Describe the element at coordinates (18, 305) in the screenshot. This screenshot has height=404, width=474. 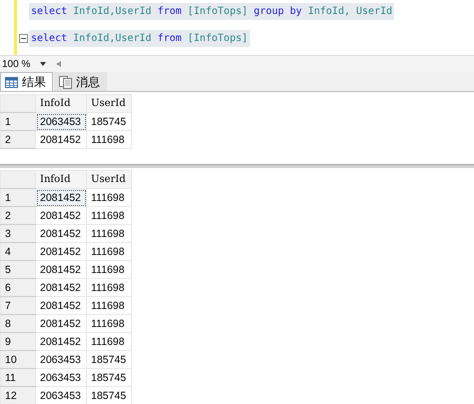
I see `row-number: 7` at that location.